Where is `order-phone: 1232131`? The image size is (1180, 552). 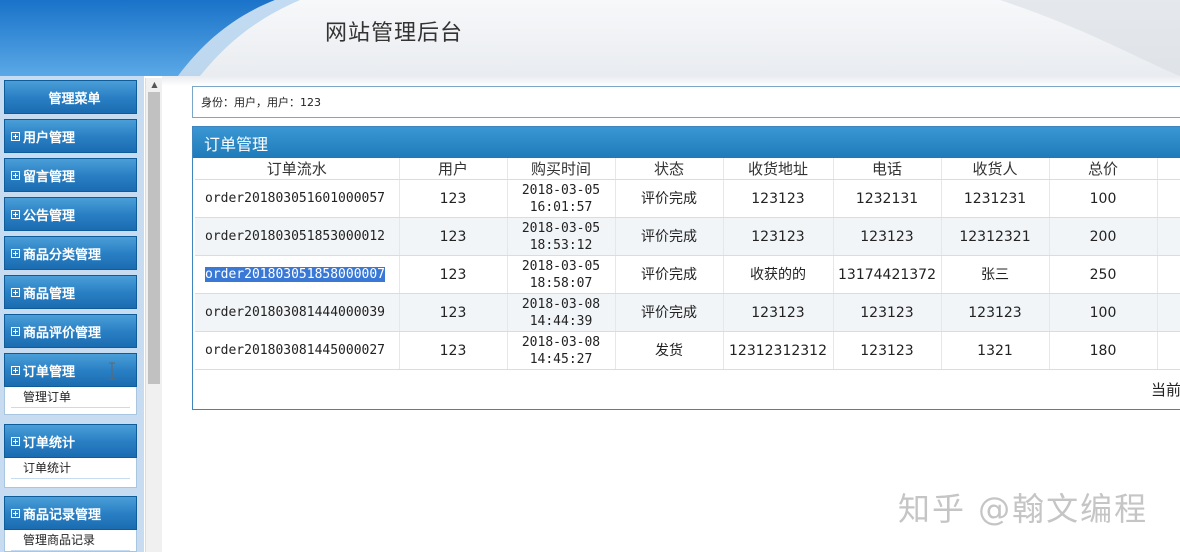 order-phone: 1232131 is located at coordinates (887, 198).